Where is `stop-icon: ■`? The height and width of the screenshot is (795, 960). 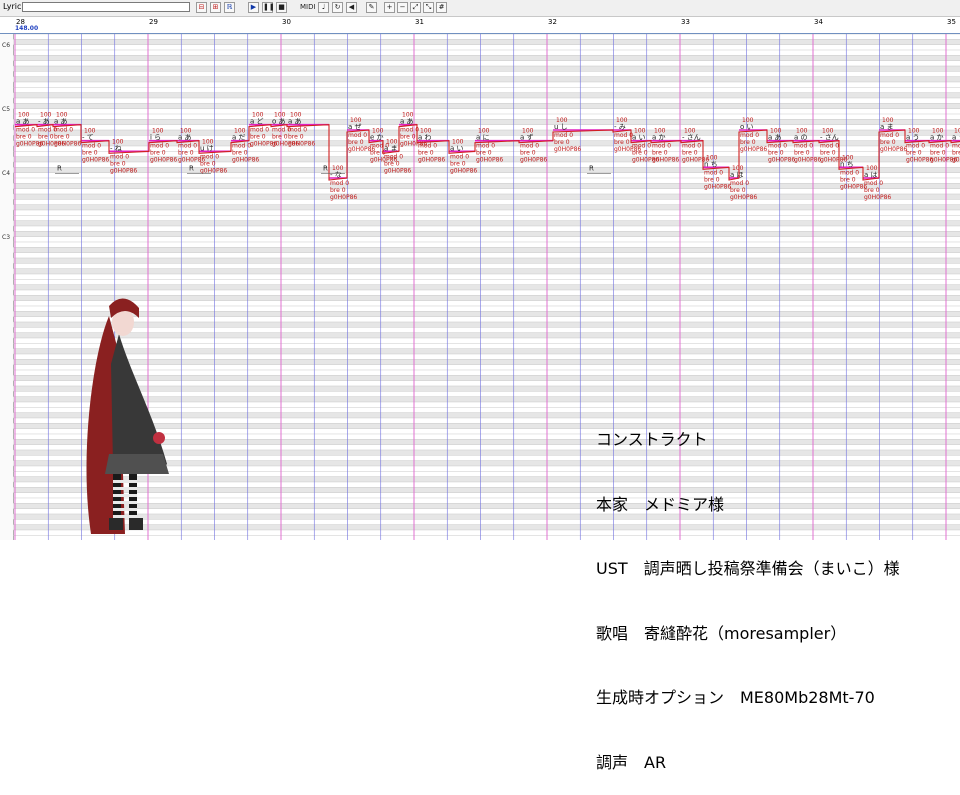
stop-icon: ■ is located at coordinates (281, 7).